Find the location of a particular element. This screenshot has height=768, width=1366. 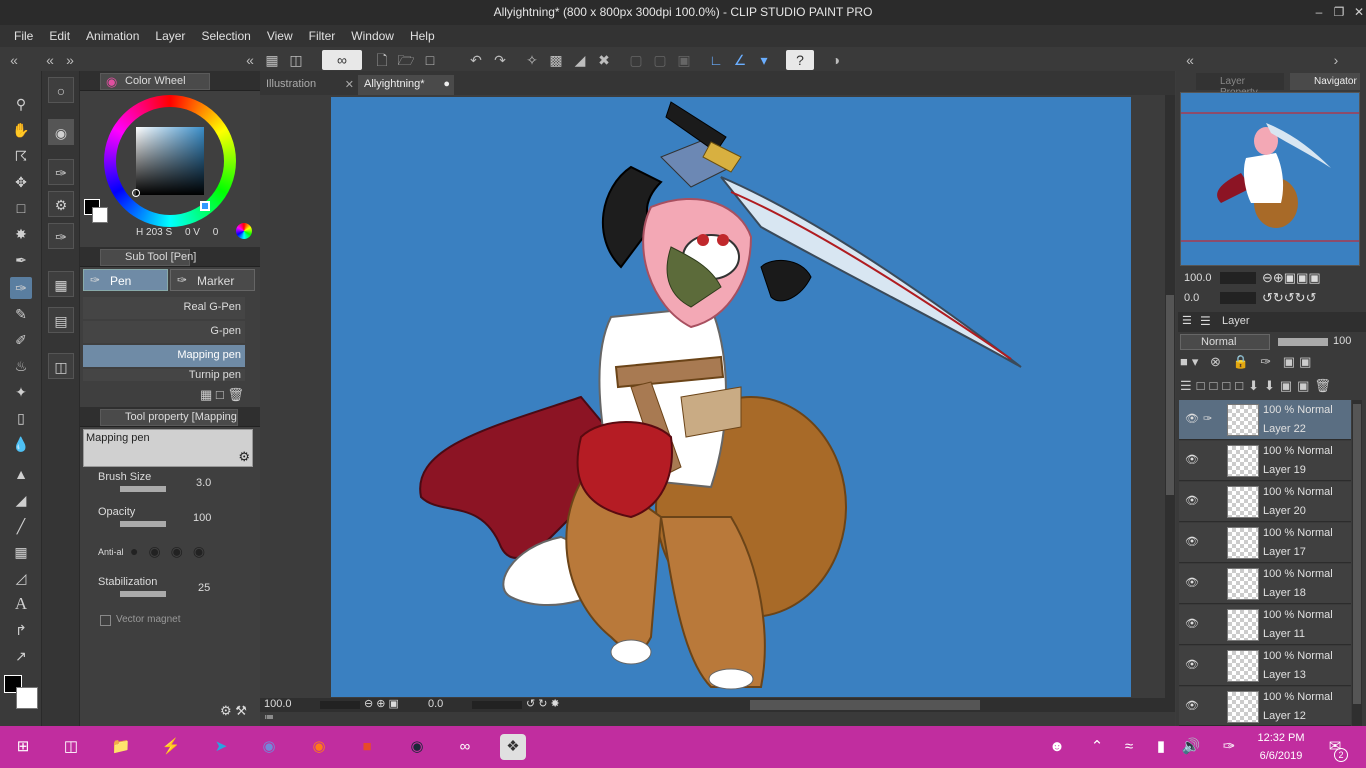

auto-select-icon: ✸ is located at coordinates (21, 234).